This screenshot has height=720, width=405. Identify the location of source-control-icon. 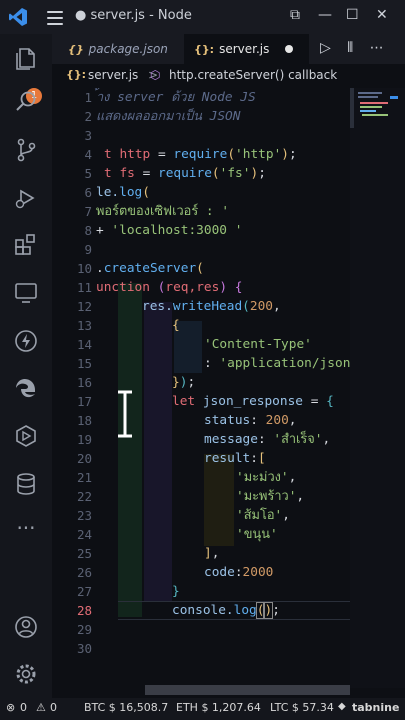
(26, 150).